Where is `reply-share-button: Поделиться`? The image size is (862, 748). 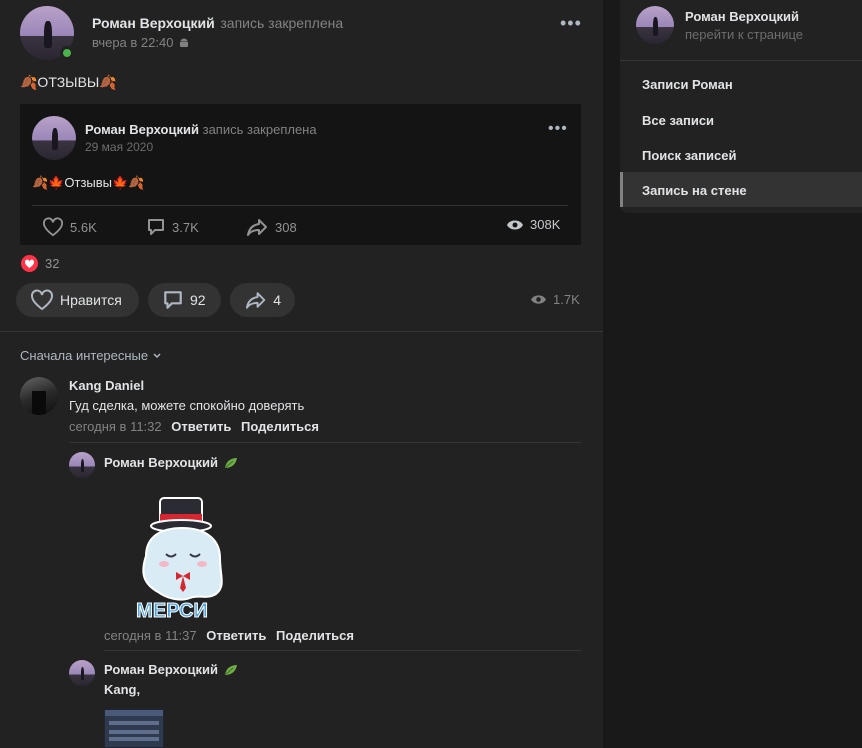
reply-share-button: Поделиться is located at coordinates (315, 635).